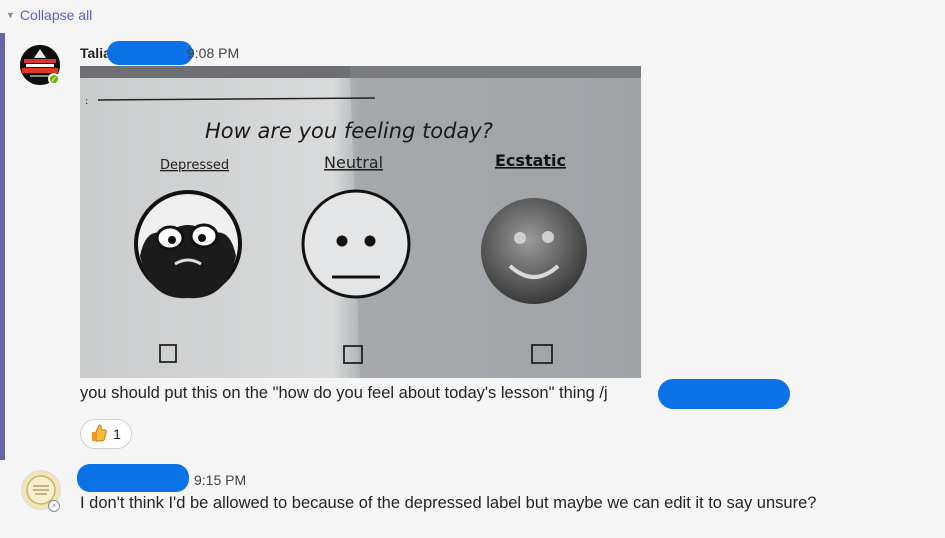  Describe the element at coordinates (10, 15) in the screenshot. I see `caret-down-icon: ▼` at that location.